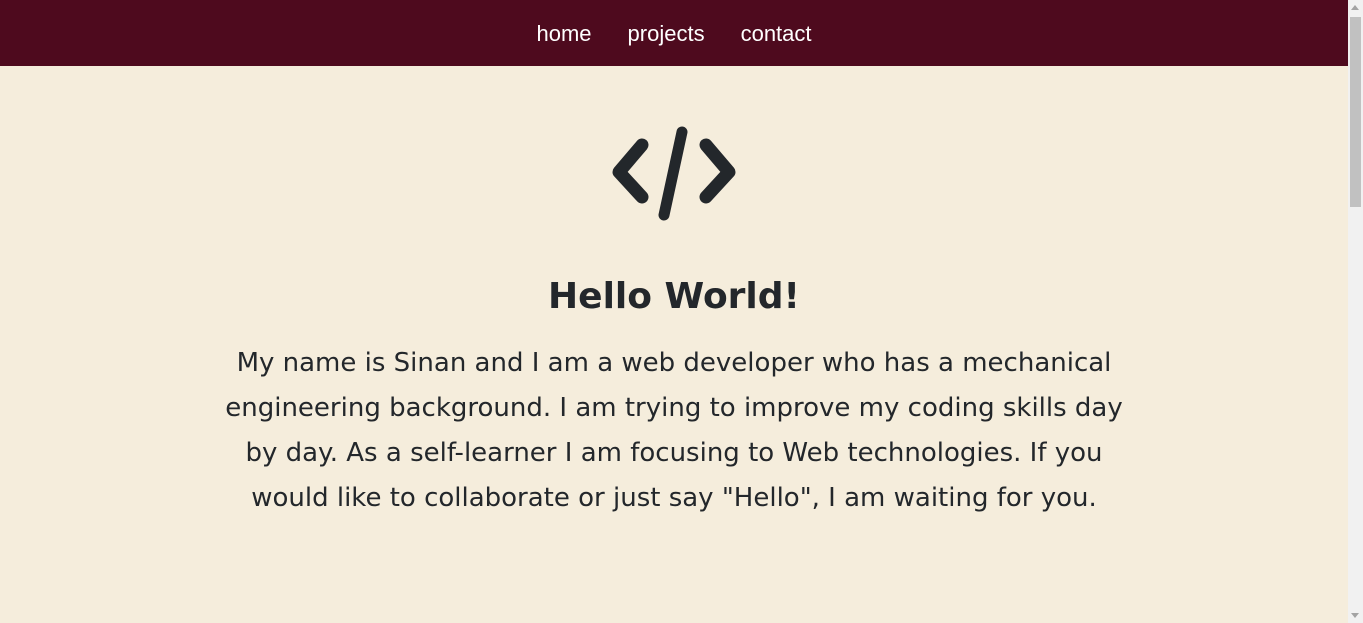 The width and height of the screenshot is (1363, 623). I want to click on scroll-up-icon, so click(1355, 7).